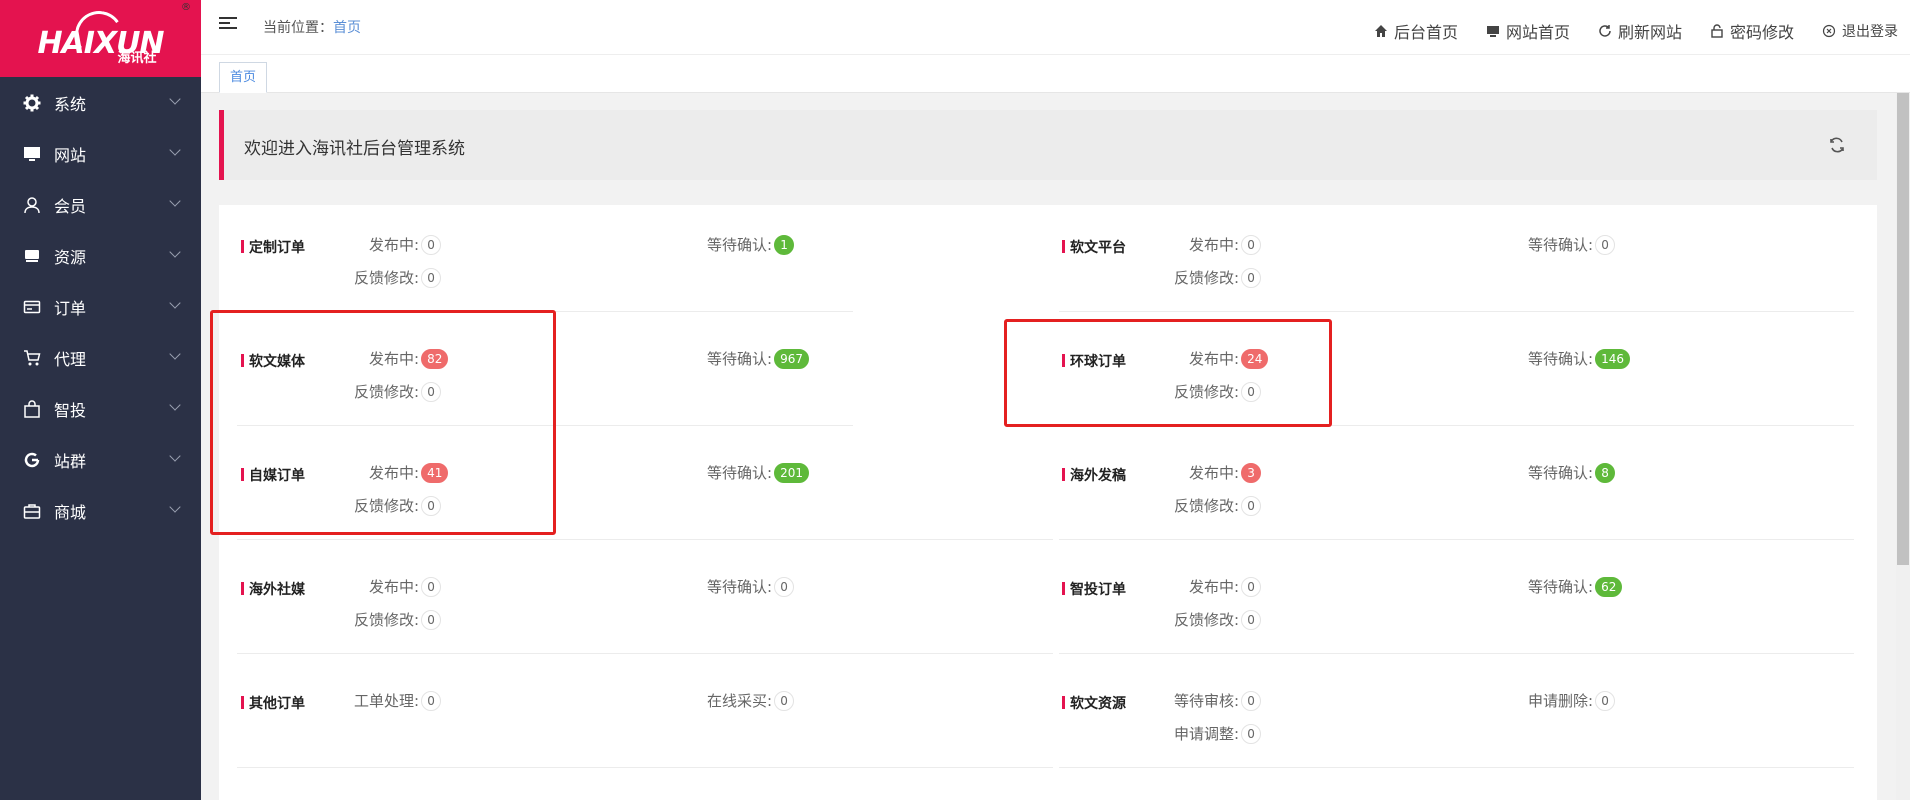  Describe the element at coordinates (100, 255) in the screenshot. I see `sidebar-item-resource: 资源` at that location.